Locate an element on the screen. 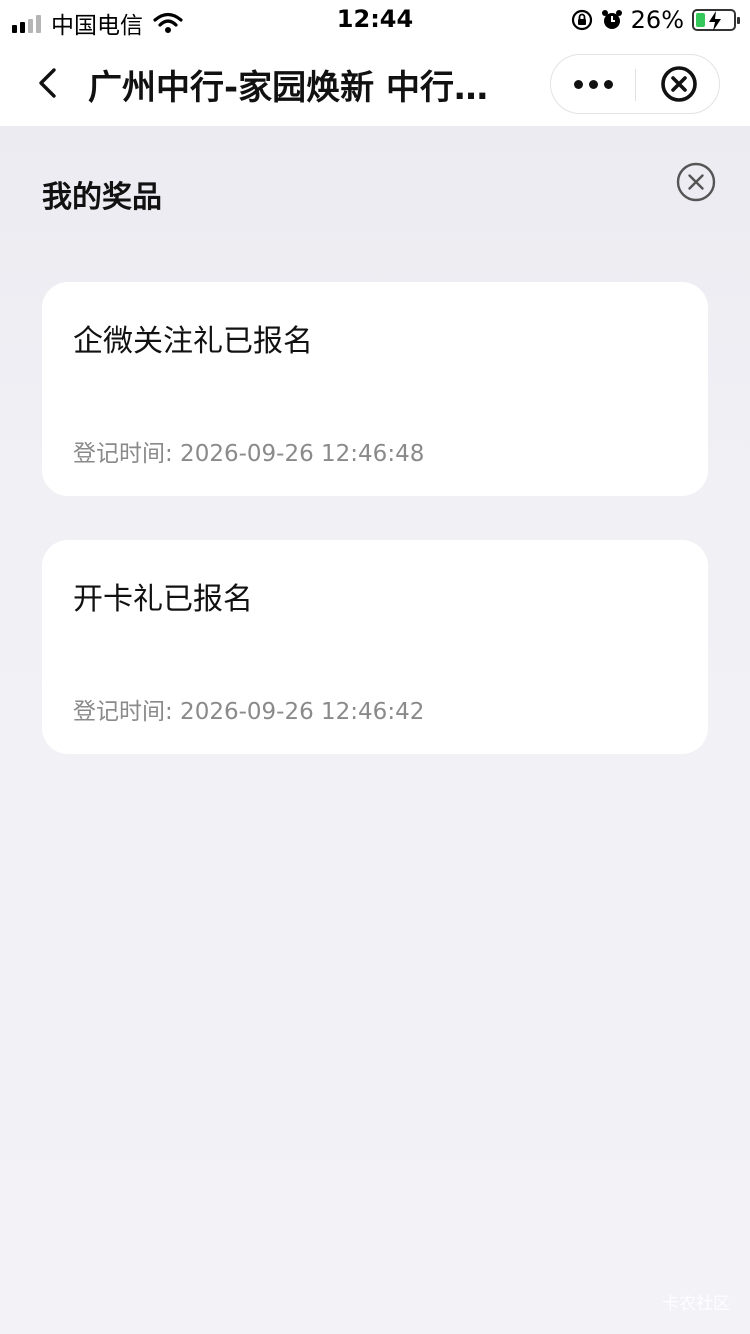  status-right: 26% is located at coordinates (655, 20).